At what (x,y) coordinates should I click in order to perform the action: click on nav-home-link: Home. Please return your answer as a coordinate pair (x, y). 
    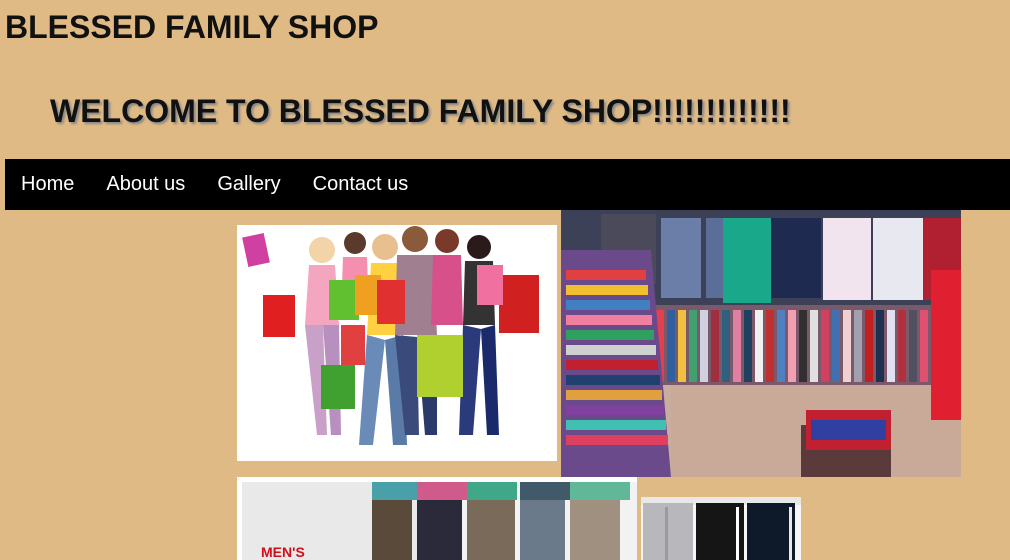
    Looking at the image, I should click on (47, 184).